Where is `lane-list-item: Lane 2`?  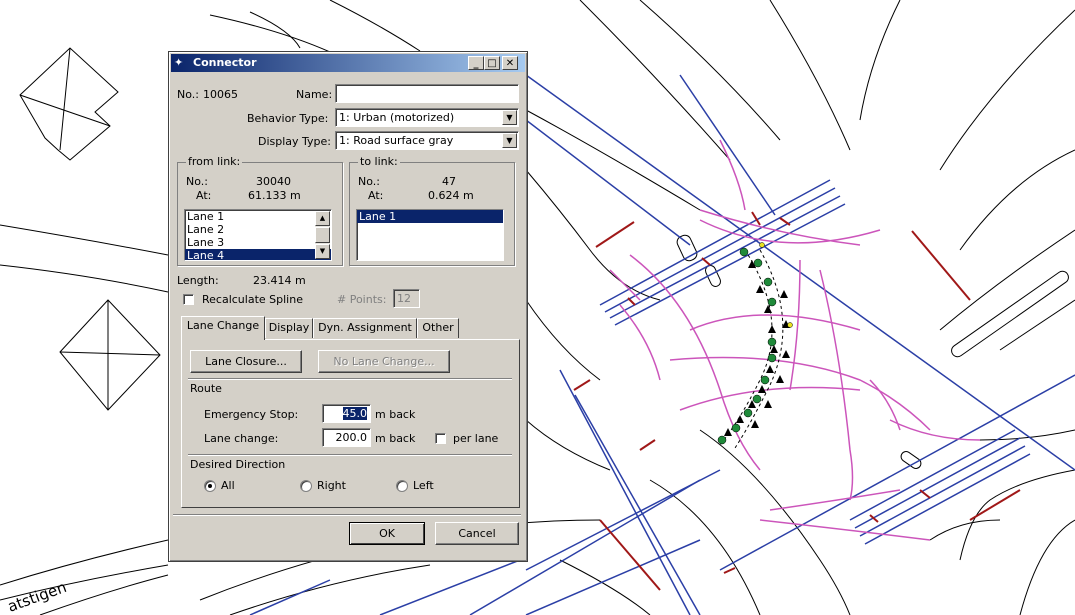
lane-list-item: Lane 2 is located at coordinates (258, 229).